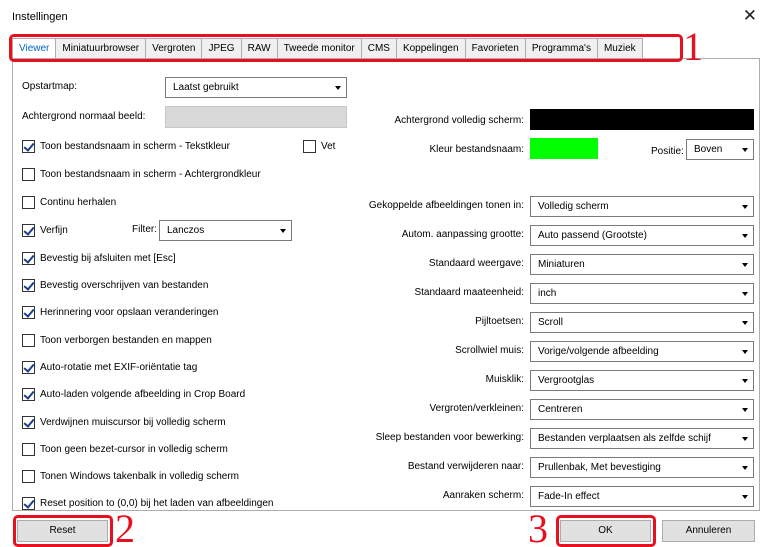 This screenshot has height=547, width=771. I want to click on touch-screen-dropdown: Fade-In effect, so click(642, 496).